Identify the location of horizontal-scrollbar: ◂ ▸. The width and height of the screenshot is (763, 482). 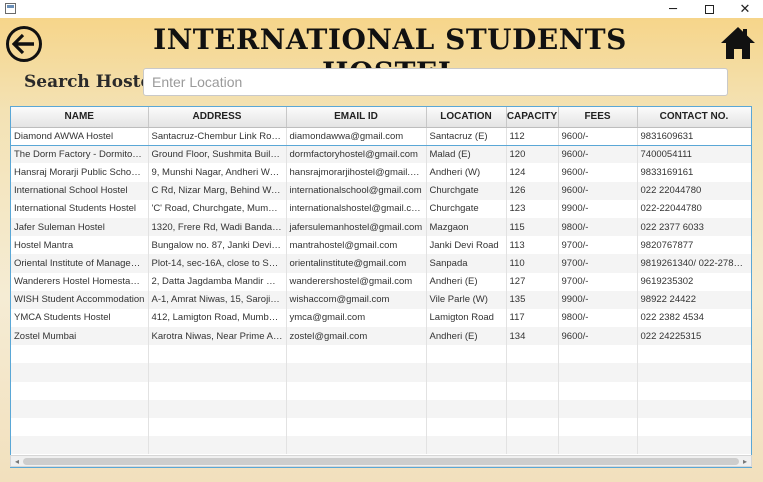
(381, 461).